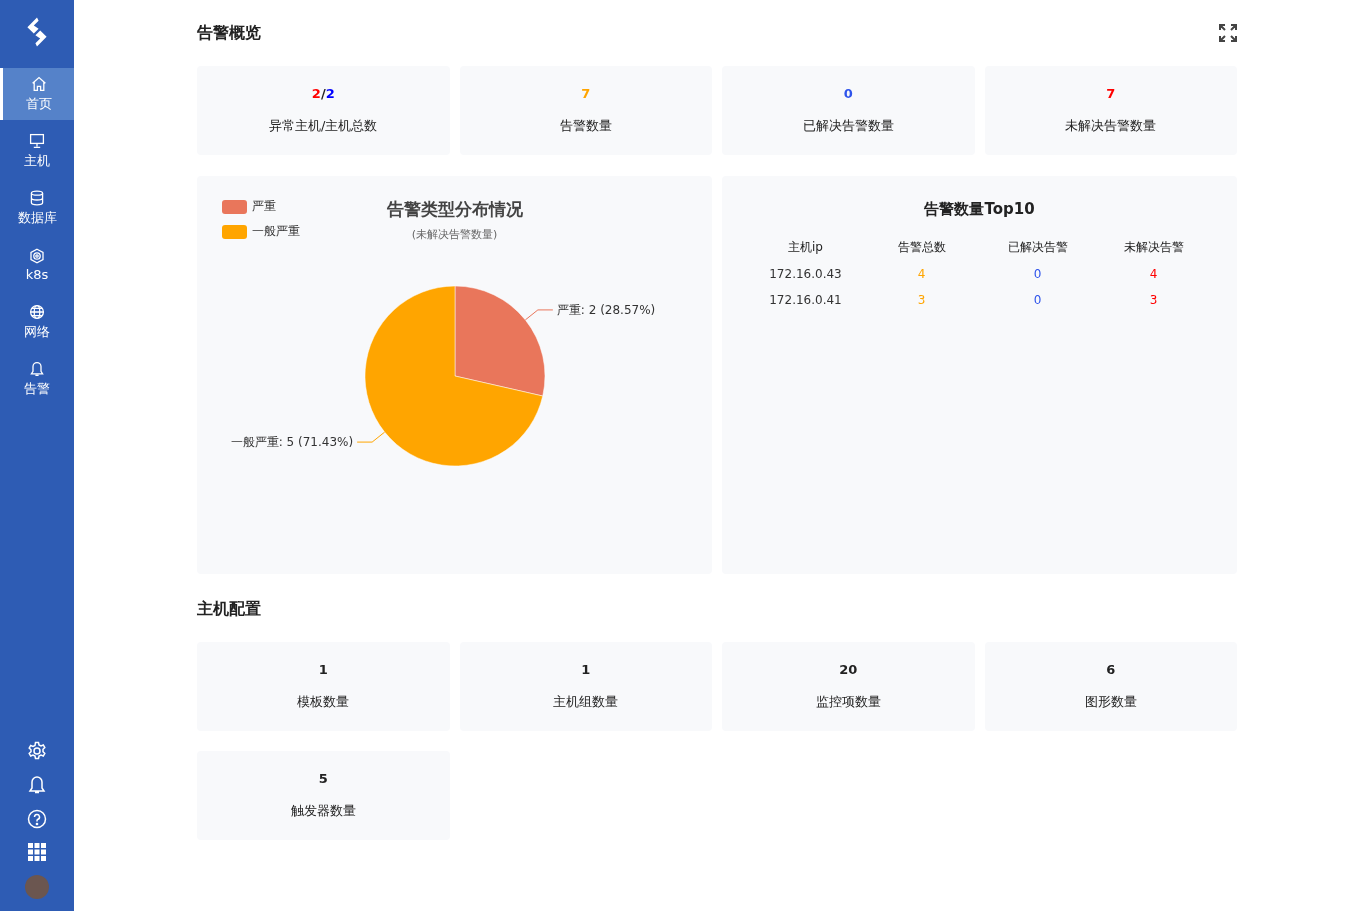 This screenshot has width=1359, height=911. What do you see at coordinates (586, 702) in the screenshot?
I see `stat-label: 主机组数量` at bounding box center [586, 702].